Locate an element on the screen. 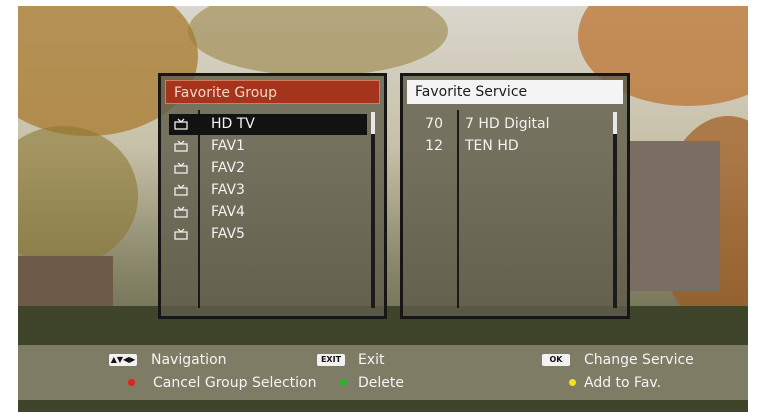  group-item-label: FAV2 is located at coordinates (228, 168).